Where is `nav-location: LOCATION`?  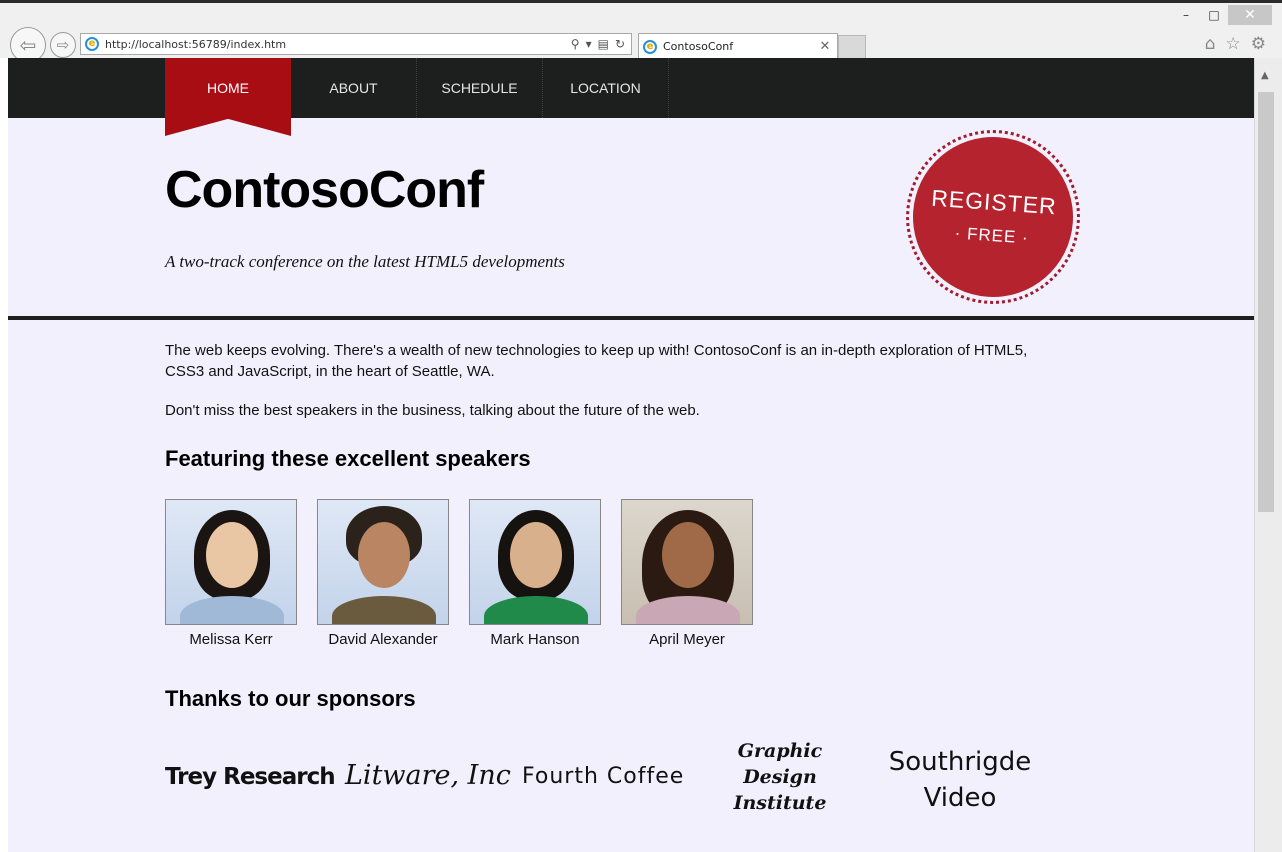
nav-location: LOCATION is located at coordinates (606, 88).